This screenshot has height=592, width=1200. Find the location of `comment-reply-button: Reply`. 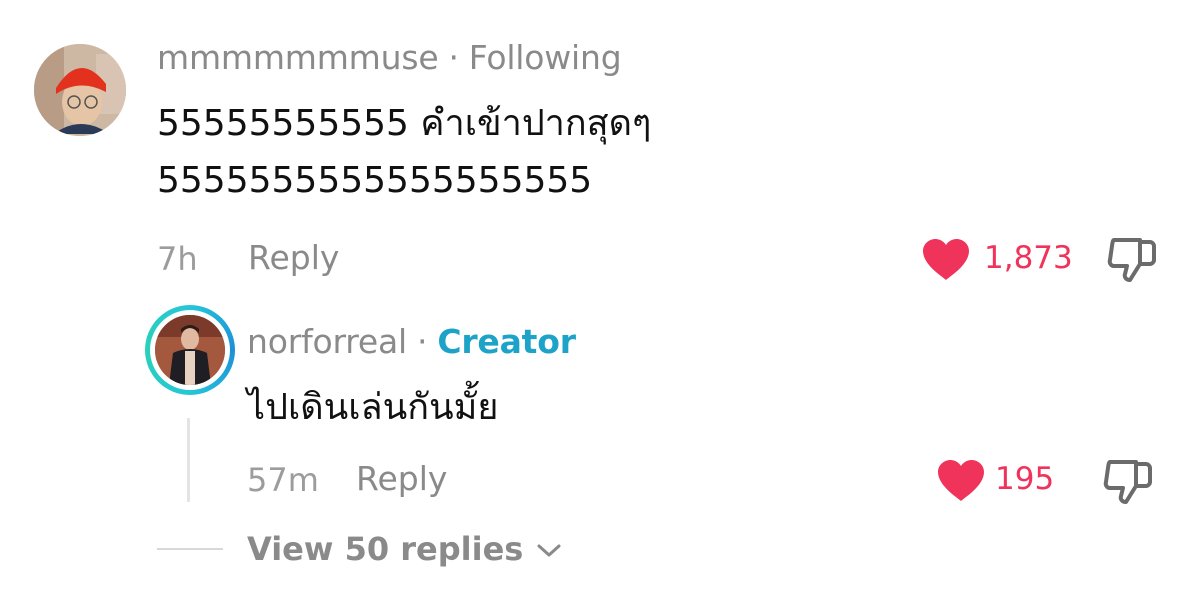

comment-reply-button: Reply is located at coordinates (293, 257).